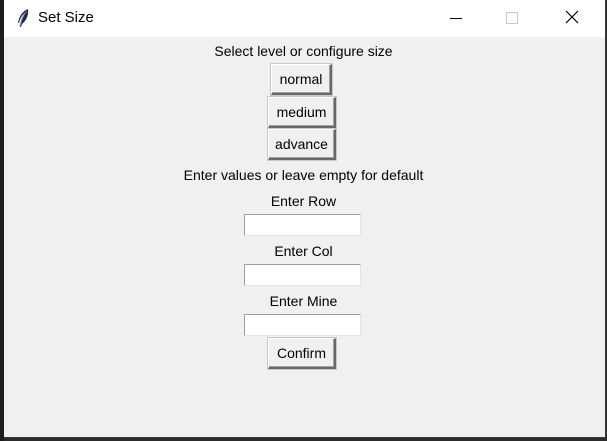  What do you see at coordinates (302, 353) in the screenshot?
I see `confirm-button: Confirm` at bounding box center [302, 353].